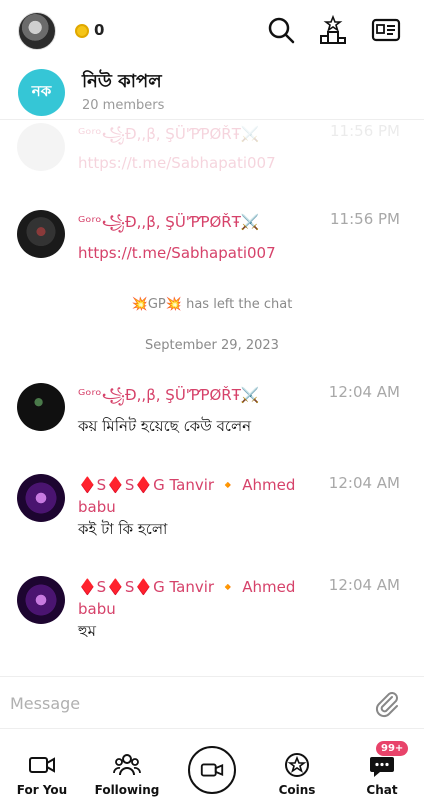 The image size is (424, 800). I want to click on chat-header: নক নিউ কাপল 20 members, so click(212, 91).